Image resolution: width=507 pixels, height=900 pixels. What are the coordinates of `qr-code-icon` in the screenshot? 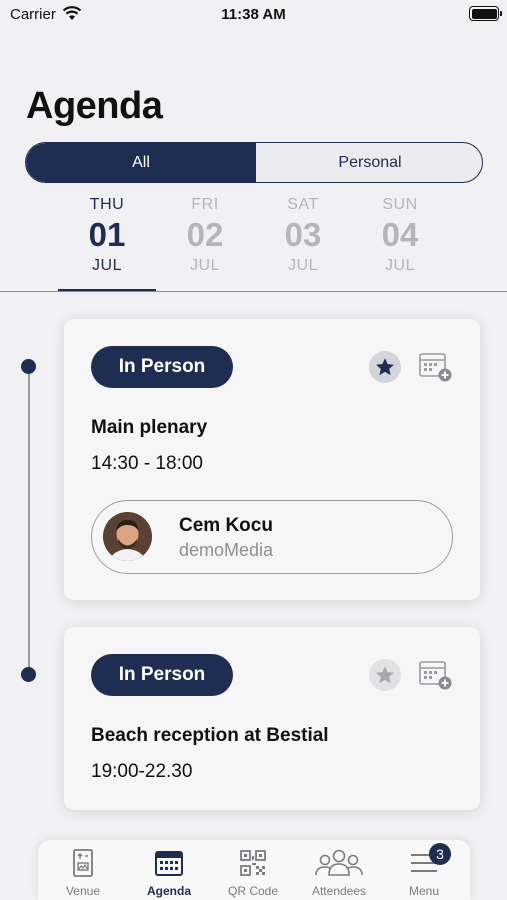 It's located at (253, 863).